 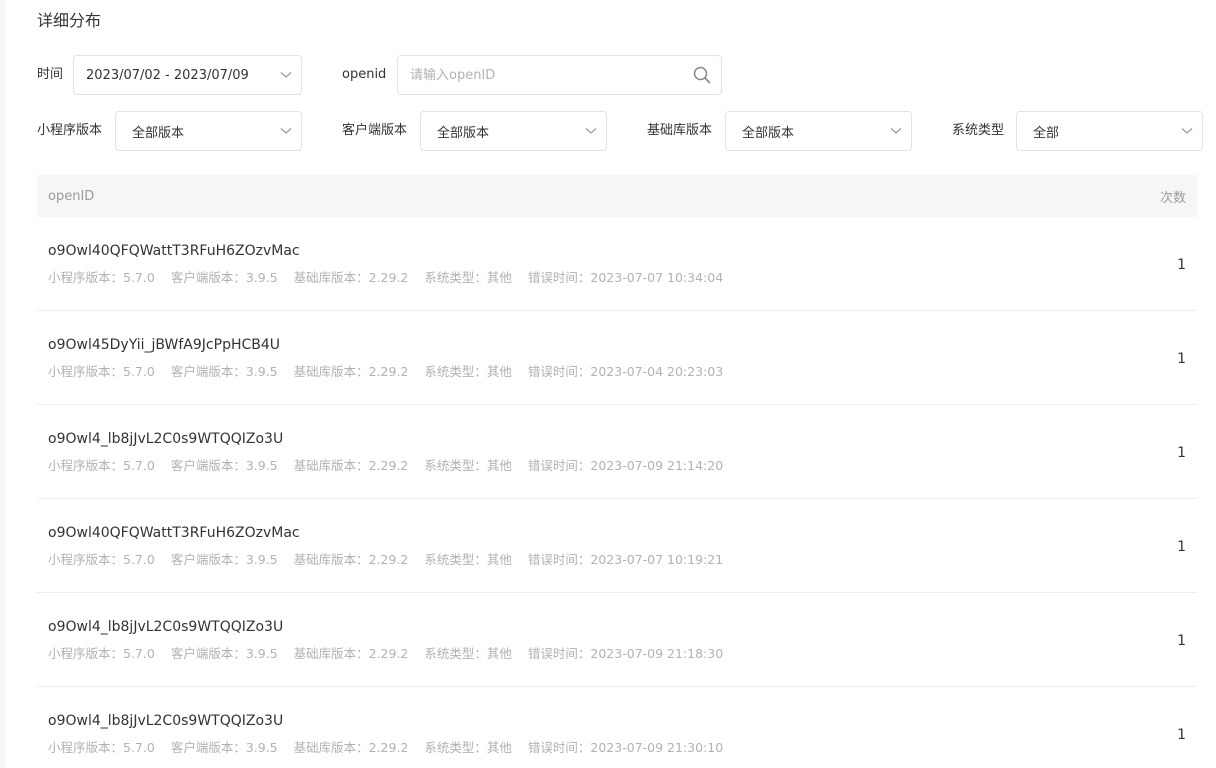 I want to click on row-error-time: 错误时间：2023-07-09 21:18:30, so click(x=625, y=653).